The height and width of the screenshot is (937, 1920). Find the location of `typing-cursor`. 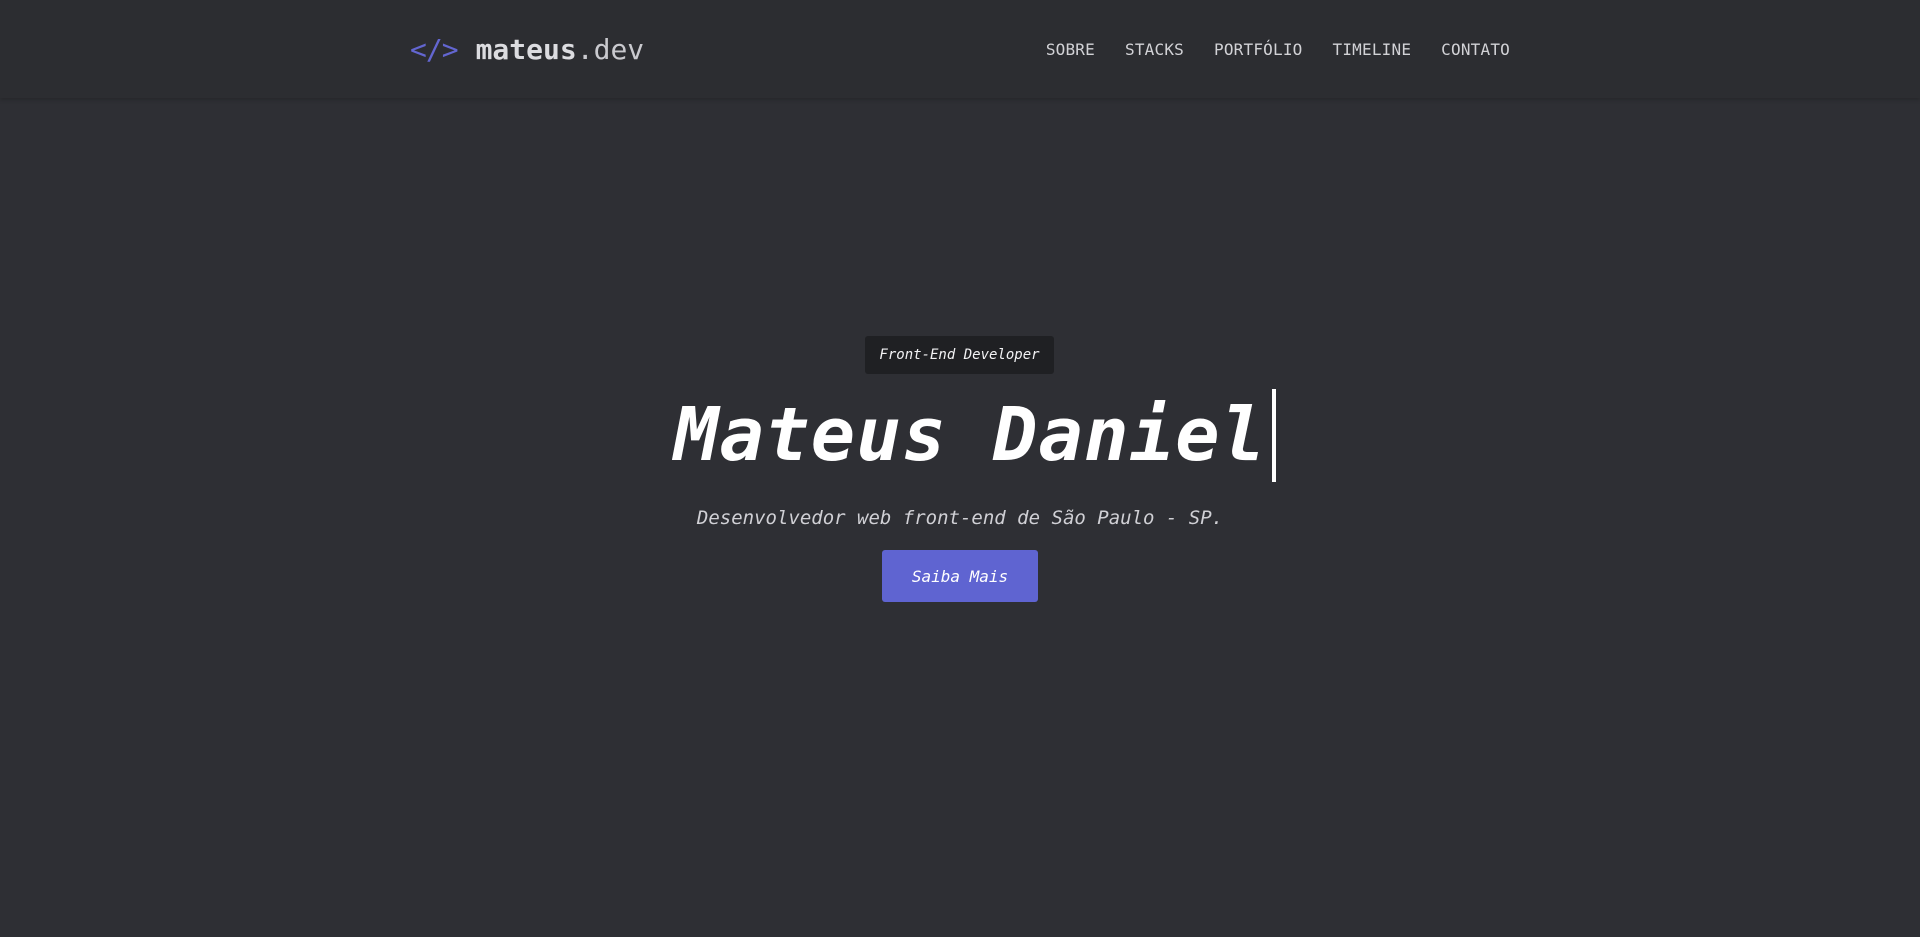

typing-cursor is located at coordinates (1274, 435).